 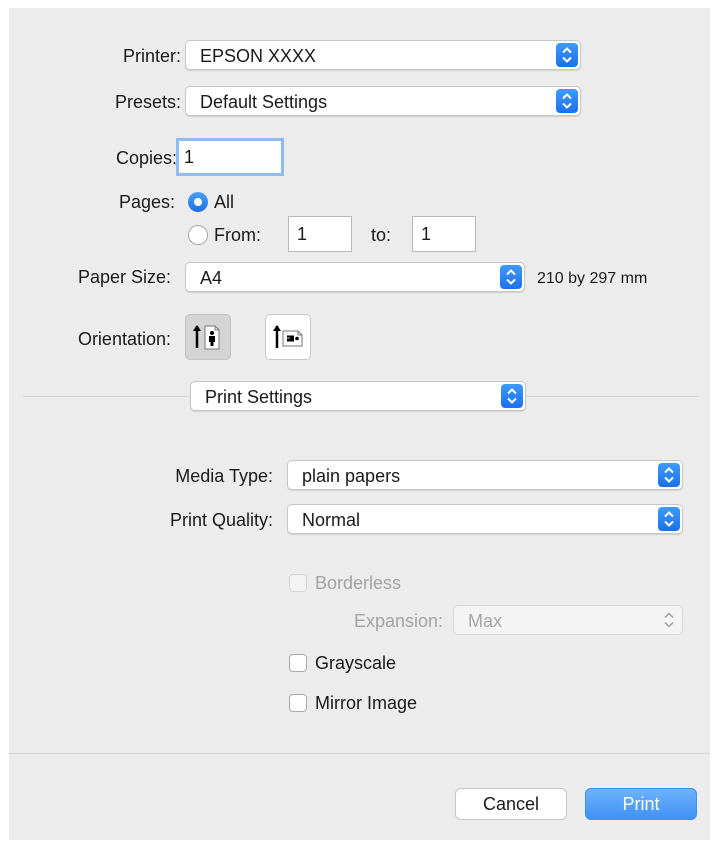 What do you see at coordinates (366, 703) in the screenshot?
I see `mirror-image-label: Mirror Image` at bounding box center [366, 703].